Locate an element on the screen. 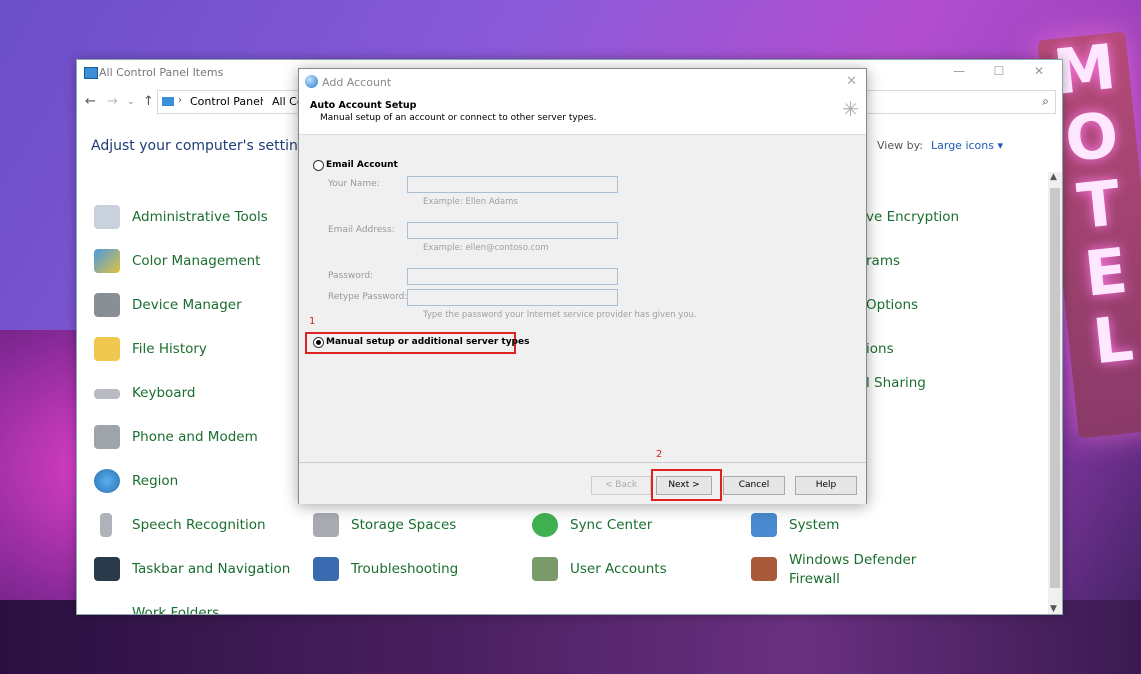 The height and width of the screenshot is (674, 1141). item-label: Work Folders is located at coordinates (176, 609).